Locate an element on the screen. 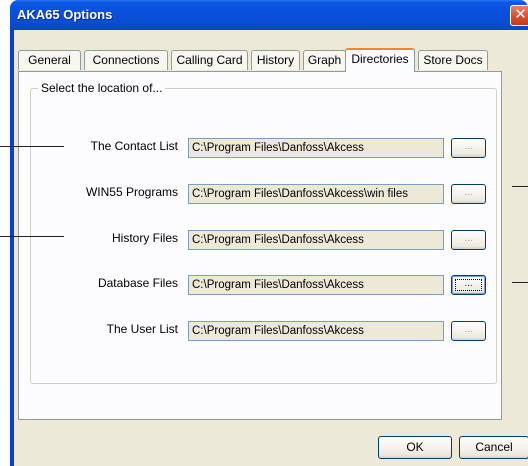  tab-store-docs: Store Docs is located at coordinates (453, 60).